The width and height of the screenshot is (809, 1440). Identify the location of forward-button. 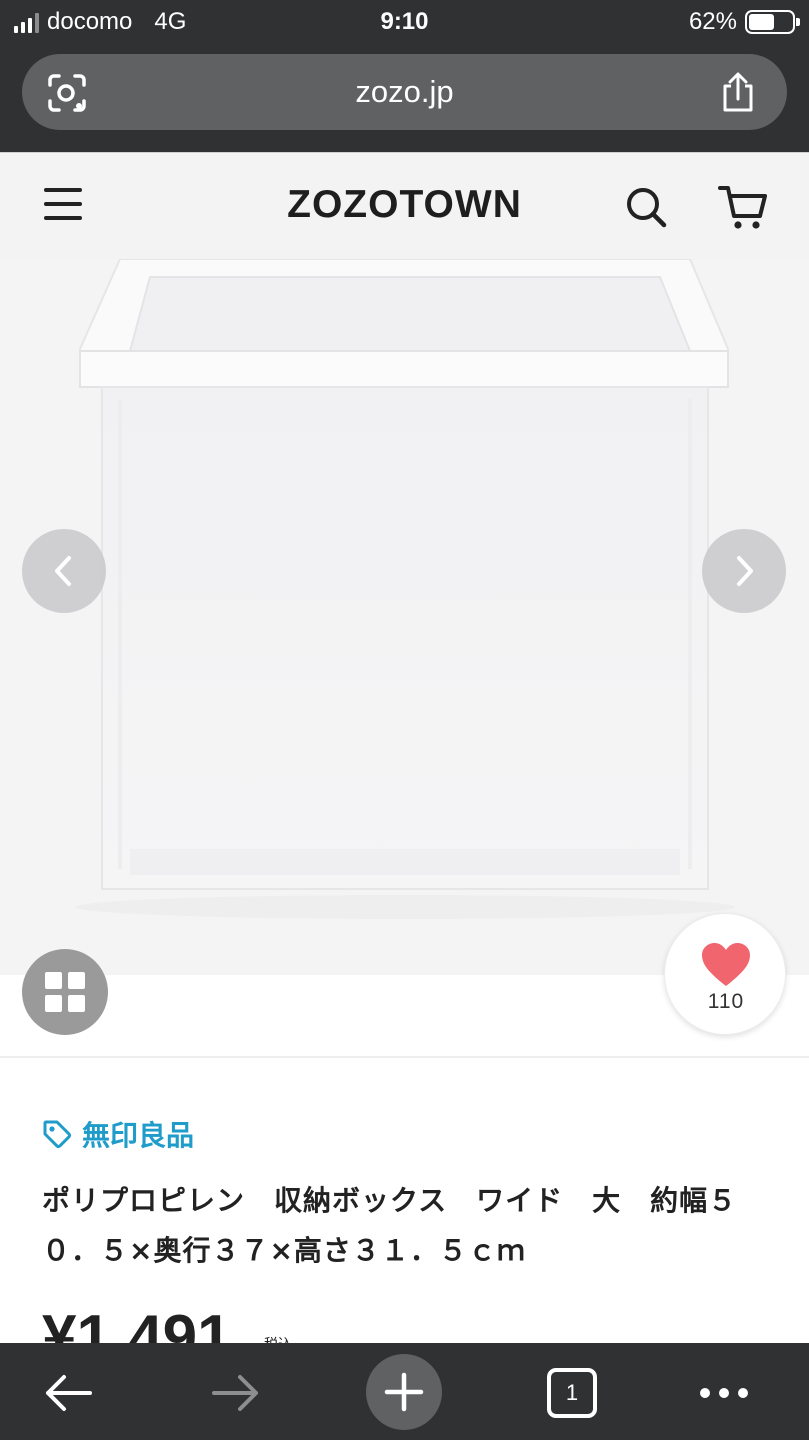
(236, 1393).